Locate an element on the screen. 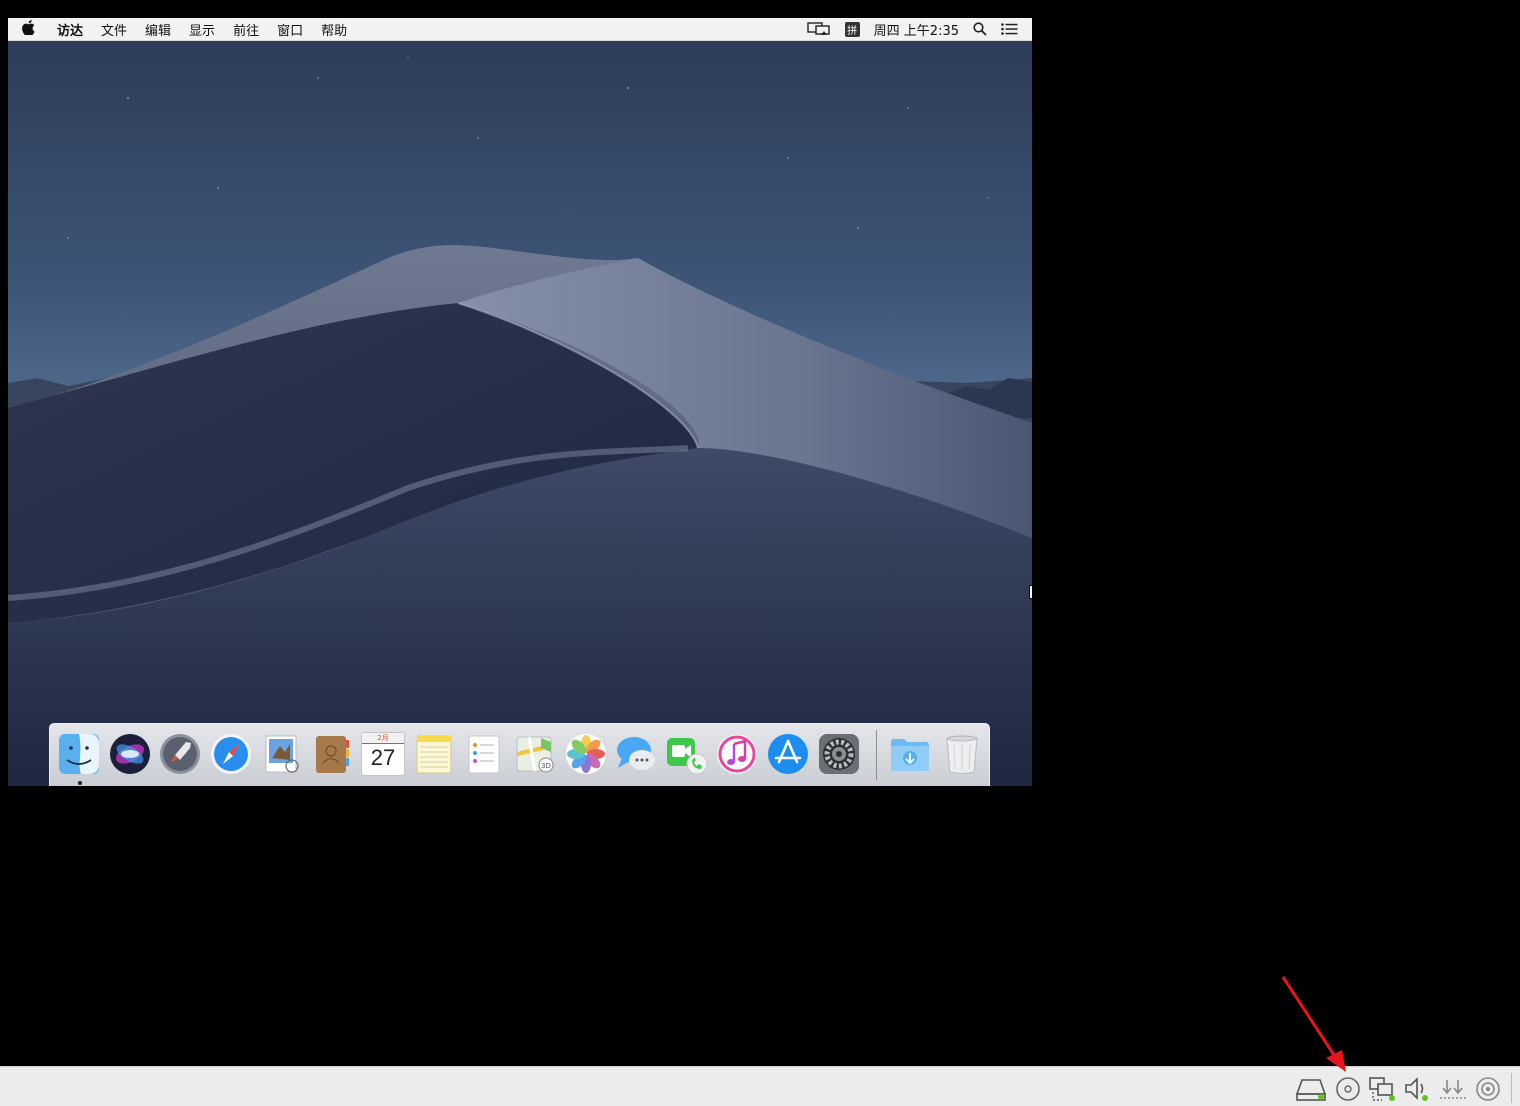  launchpad-icon is located at coordinates (180, 754).